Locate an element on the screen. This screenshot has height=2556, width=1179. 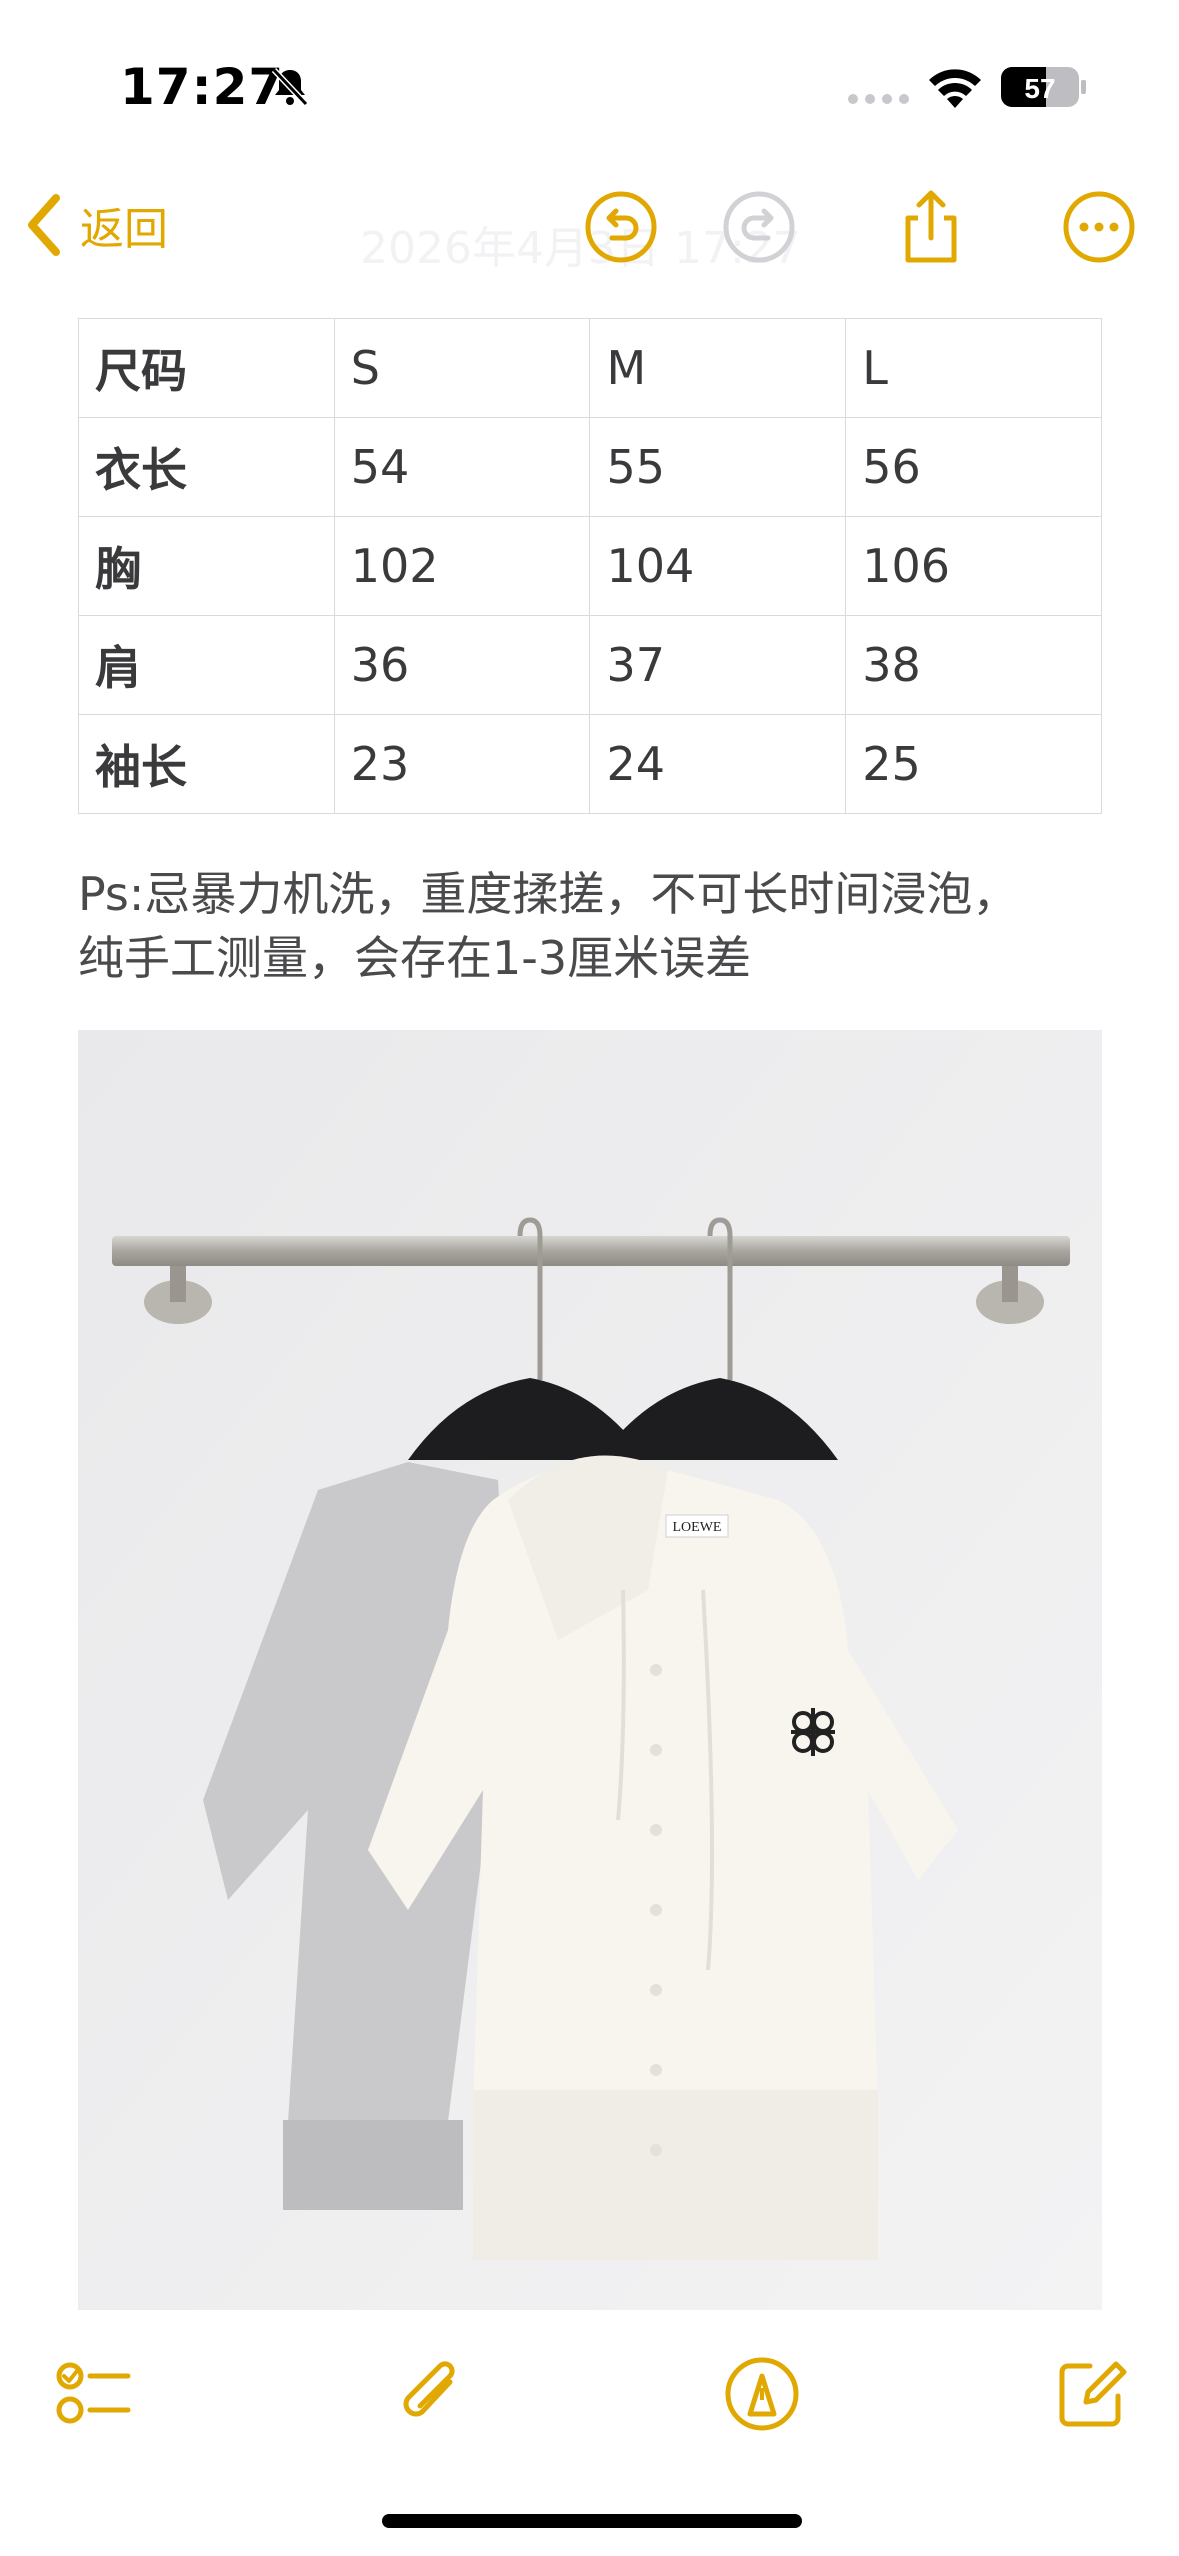
table-cell: 38 is located at coordinates (973, 665).